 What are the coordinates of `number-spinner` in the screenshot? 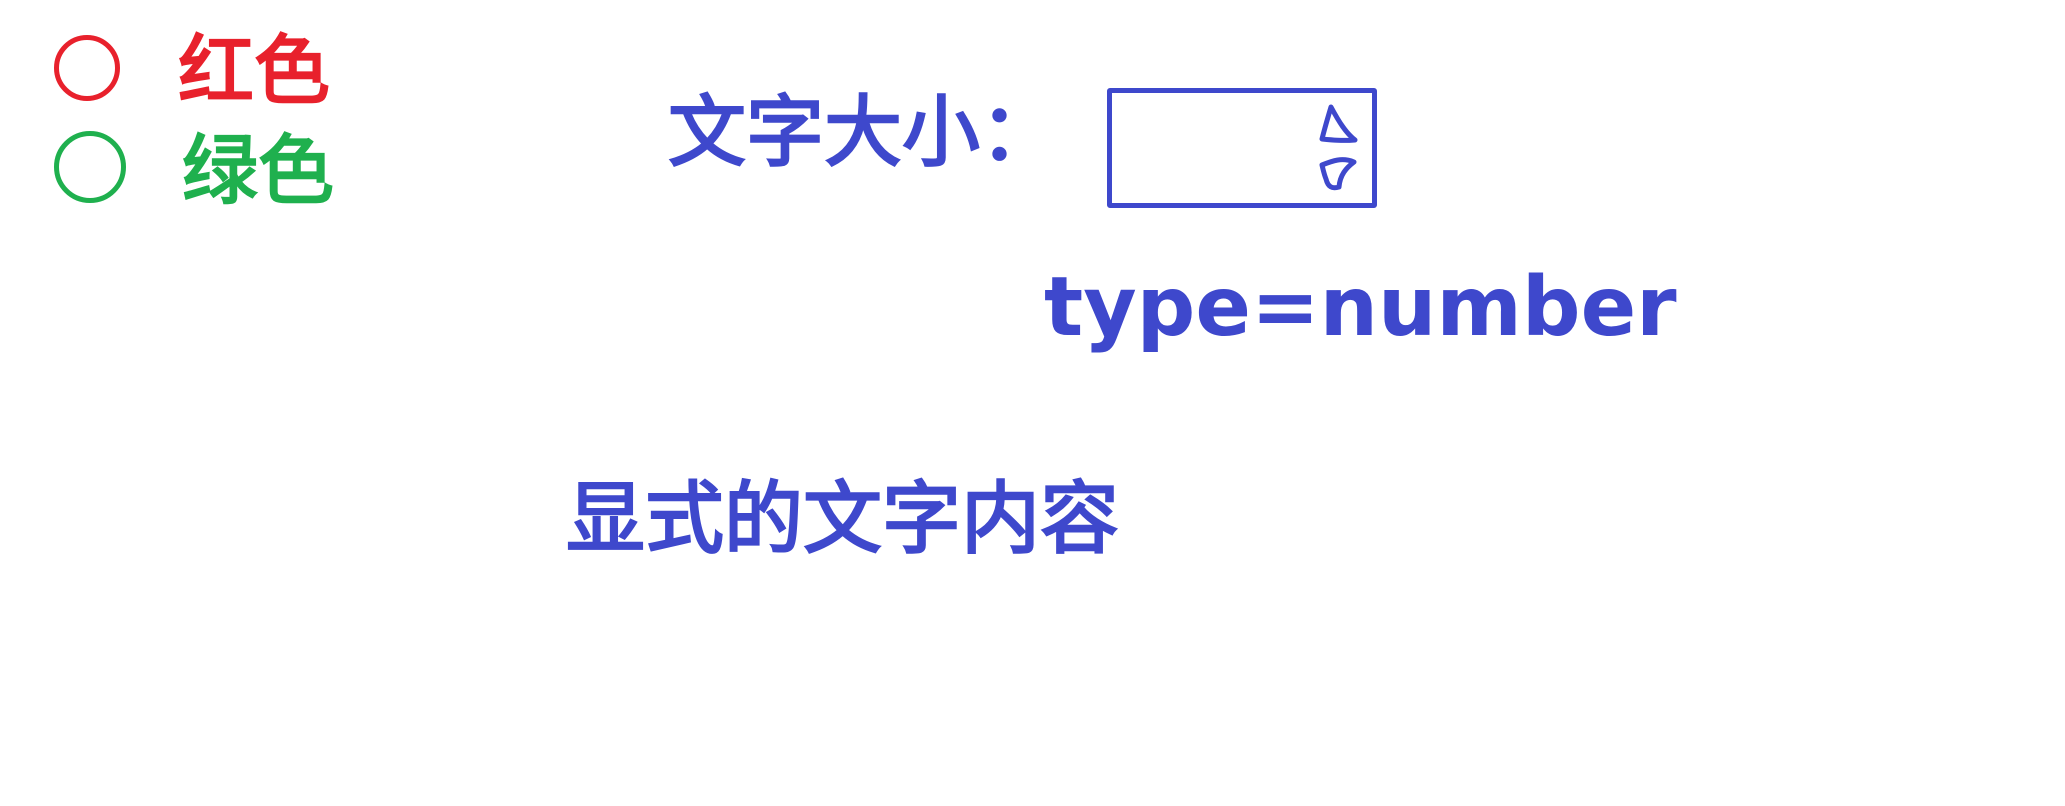 It's located at (1342, 149).